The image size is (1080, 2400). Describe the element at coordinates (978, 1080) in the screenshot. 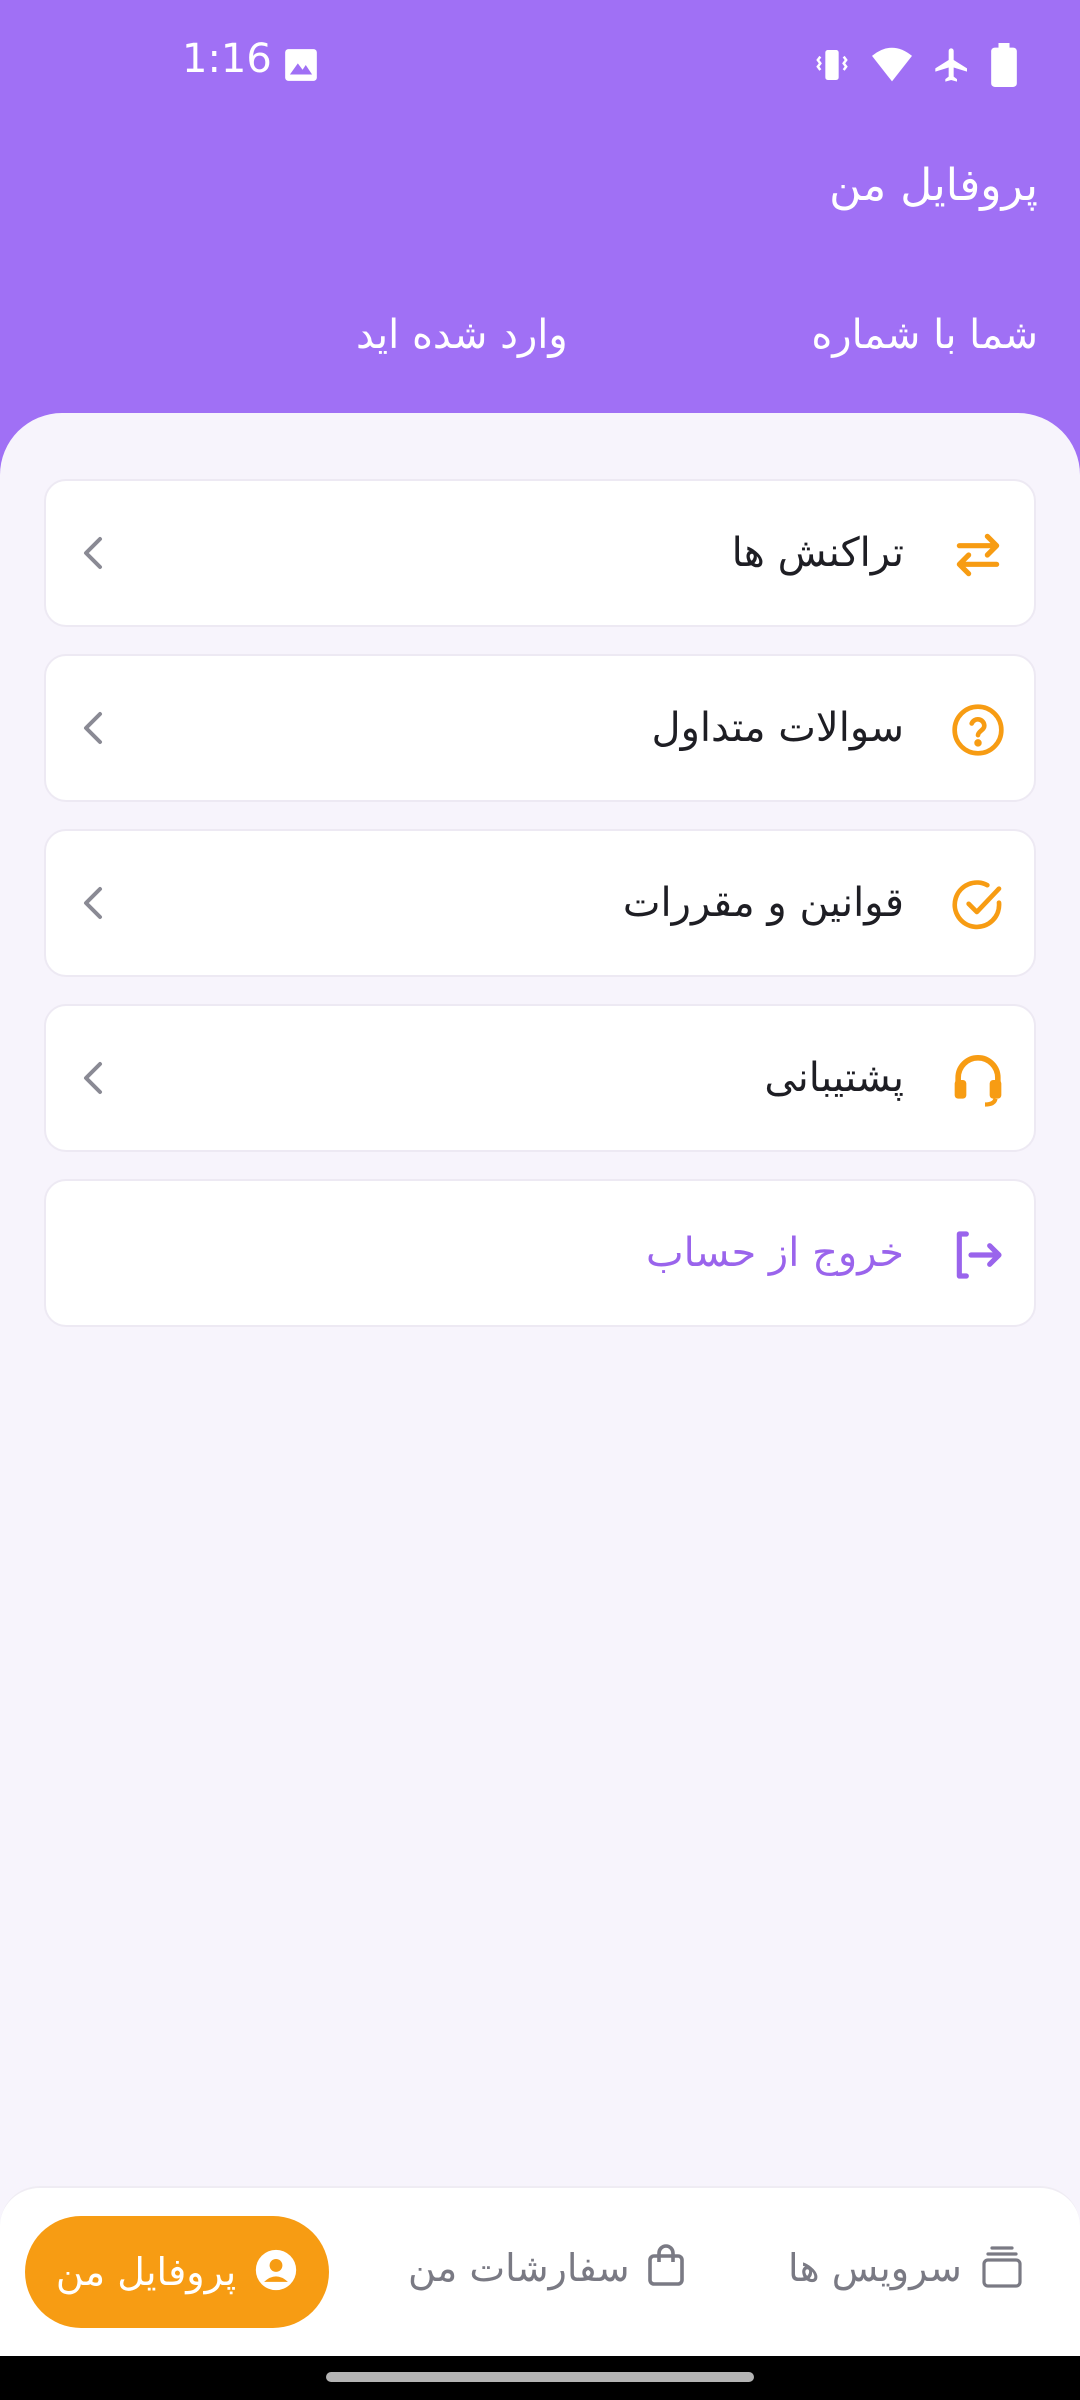

I see `headset-icon` at that location.